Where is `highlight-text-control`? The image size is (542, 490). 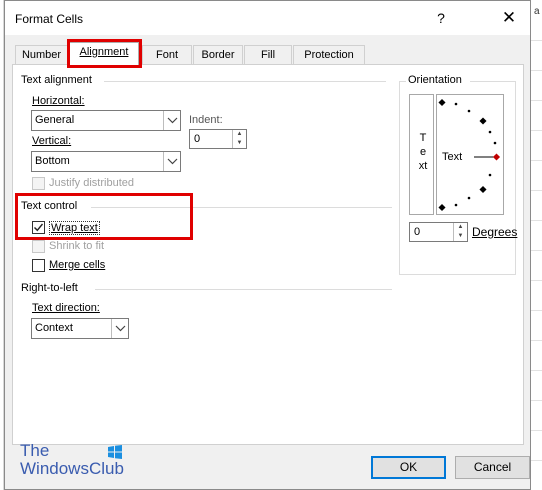 highlight-text-control is located at coordinates (104, 216).